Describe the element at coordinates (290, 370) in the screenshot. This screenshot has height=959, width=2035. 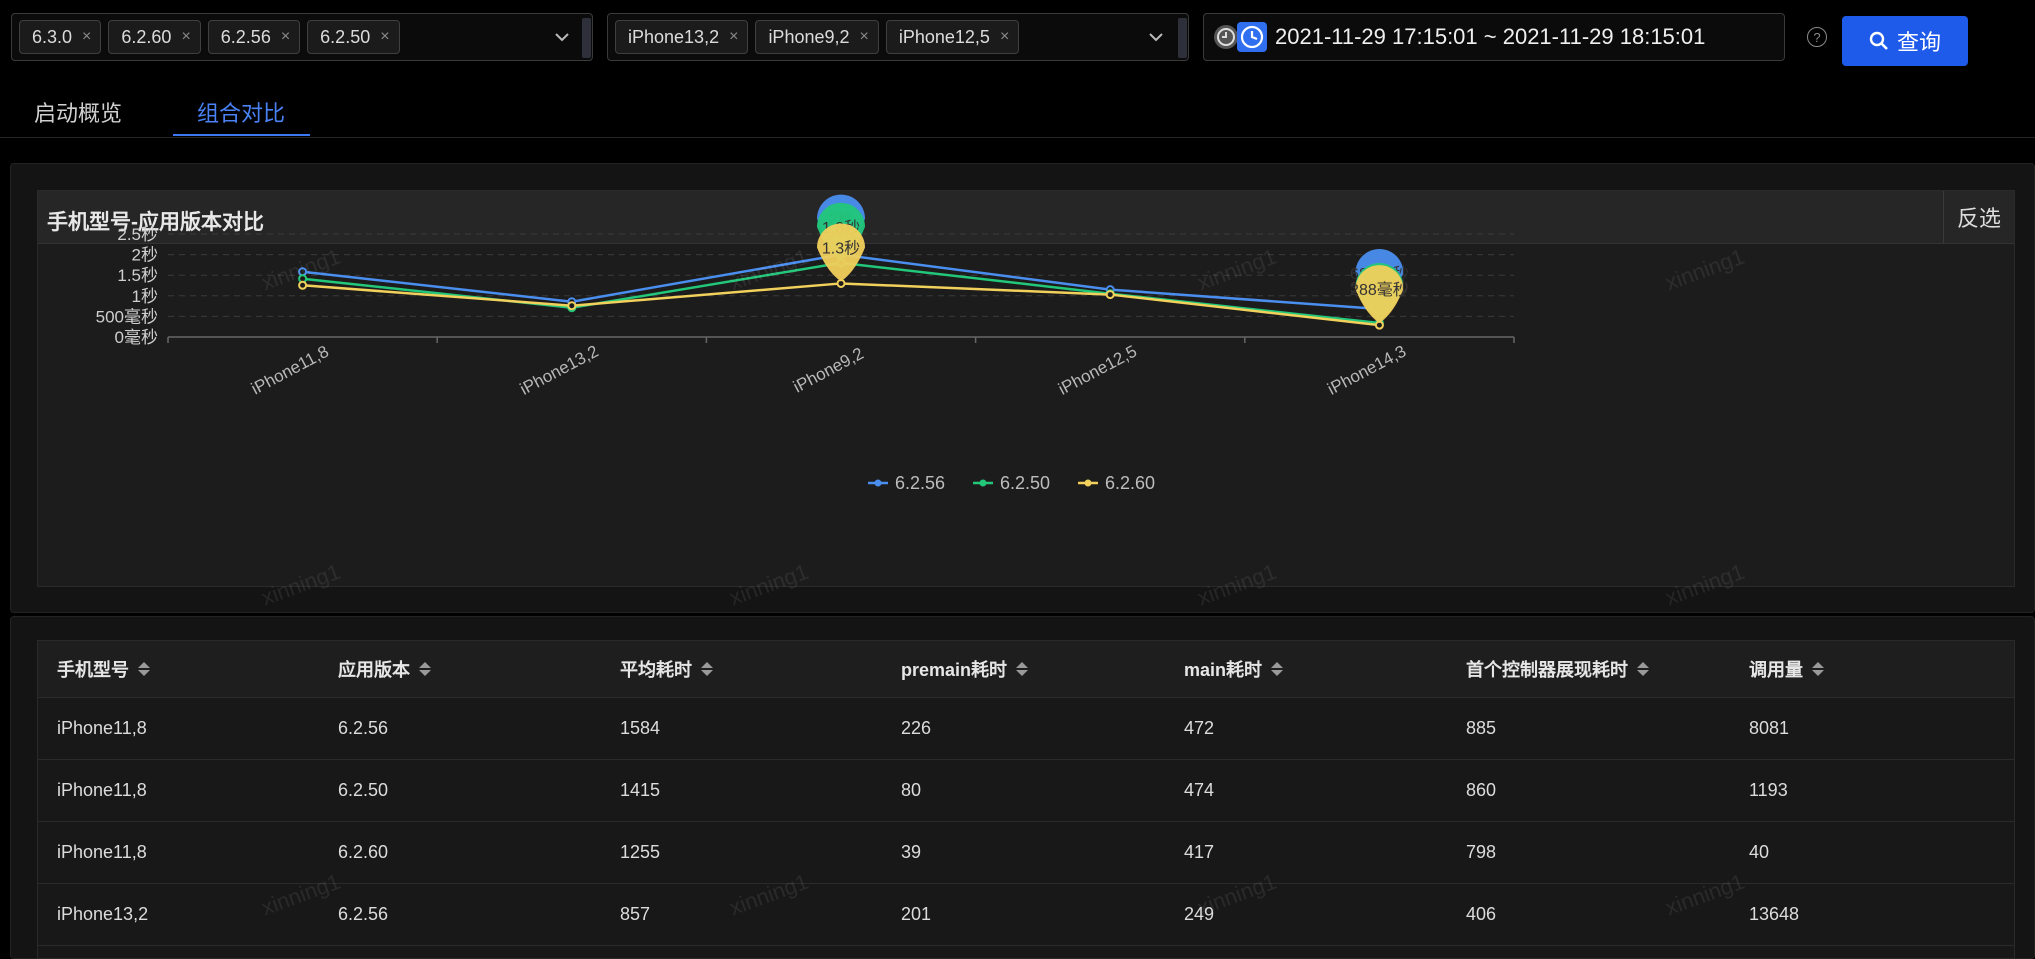
I see `x-tick-label: iPhone11,8` at that location.